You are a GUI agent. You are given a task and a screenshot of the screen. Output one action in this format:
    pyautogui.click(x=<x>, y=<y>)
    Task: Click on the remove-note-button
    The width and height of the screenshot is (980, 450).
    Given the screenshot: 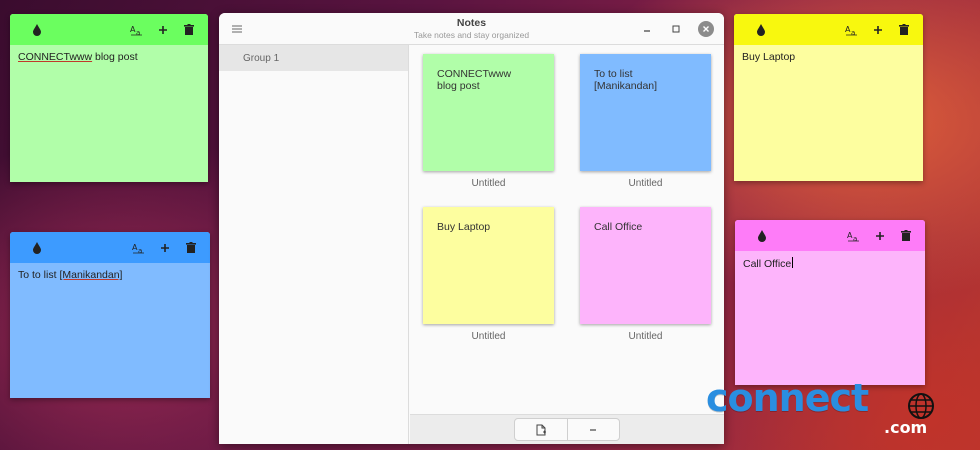 What is the action you would take?
    pyautogui.click(x=593, y=429)
    